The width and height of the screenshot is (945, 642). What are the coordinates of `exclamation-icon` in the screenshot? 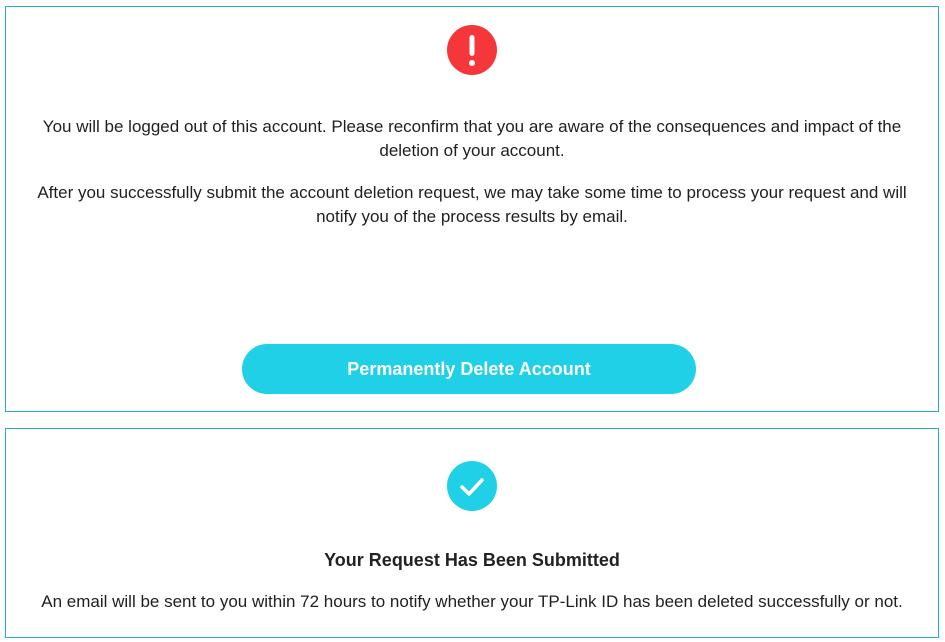 It's located at (472, 50).